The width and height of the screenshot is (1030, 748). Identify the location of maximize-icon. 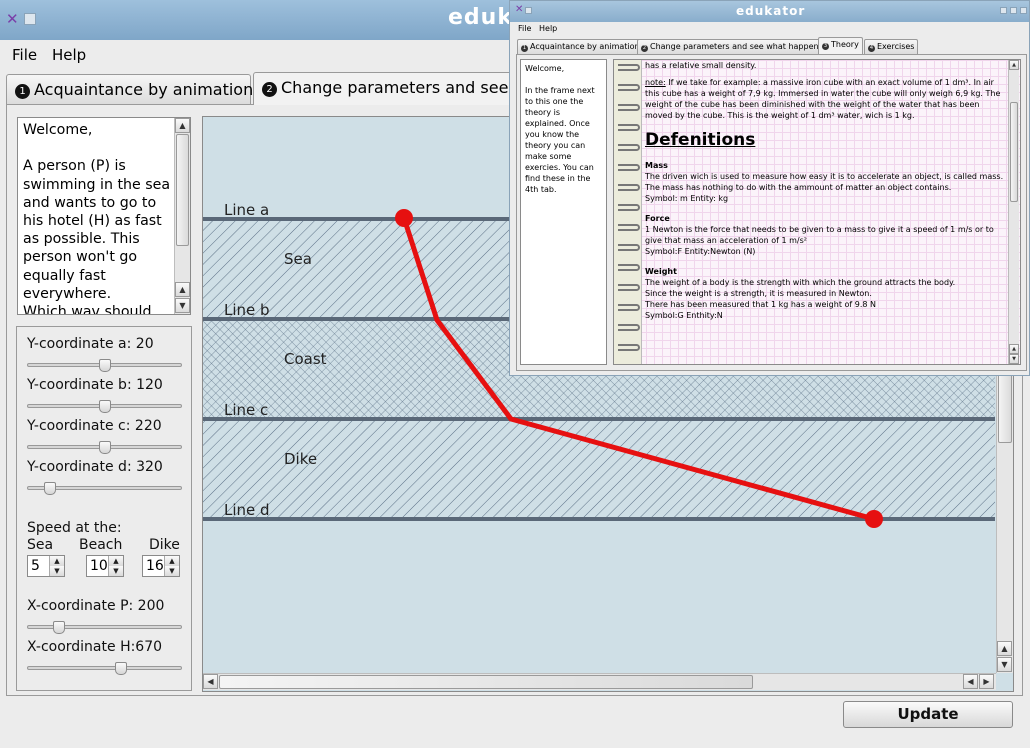
(1003, 10).